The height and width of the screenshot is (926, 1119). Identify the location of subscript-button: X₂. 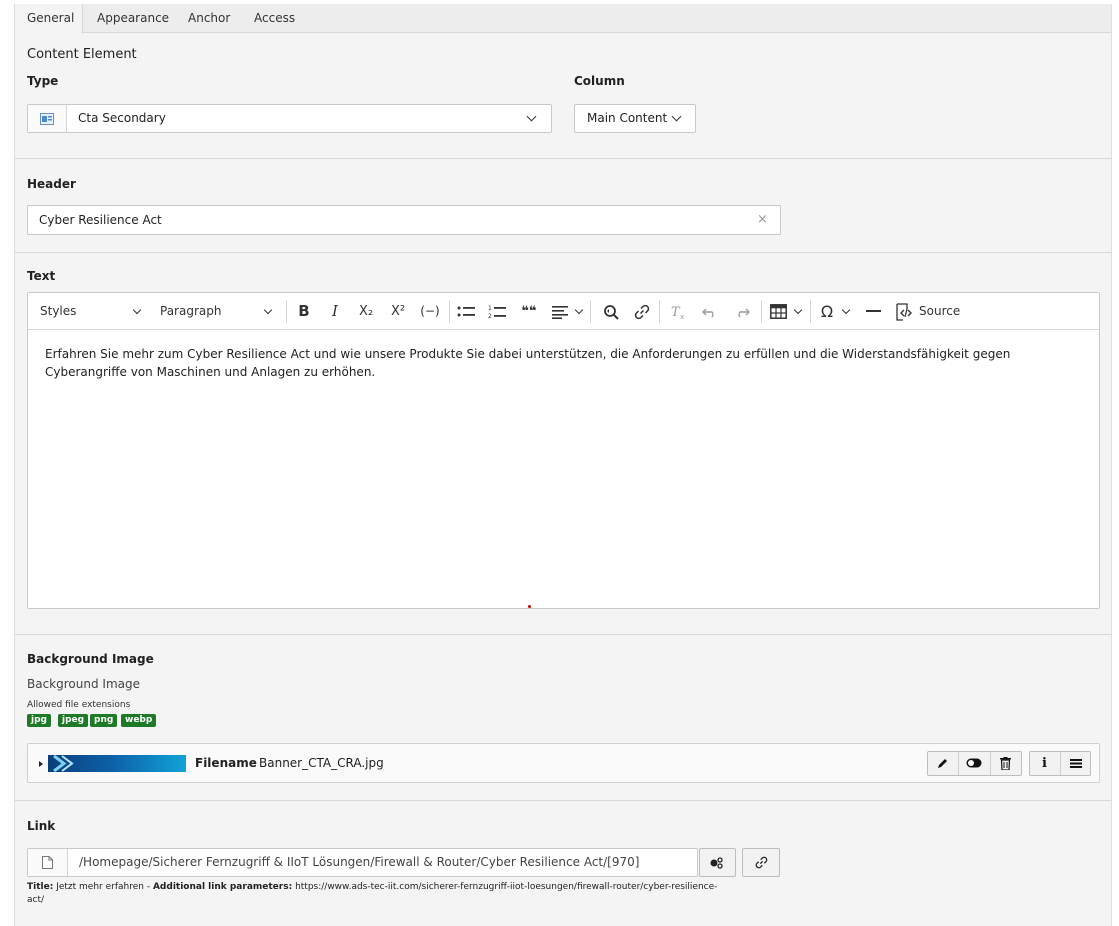
(366, 311).